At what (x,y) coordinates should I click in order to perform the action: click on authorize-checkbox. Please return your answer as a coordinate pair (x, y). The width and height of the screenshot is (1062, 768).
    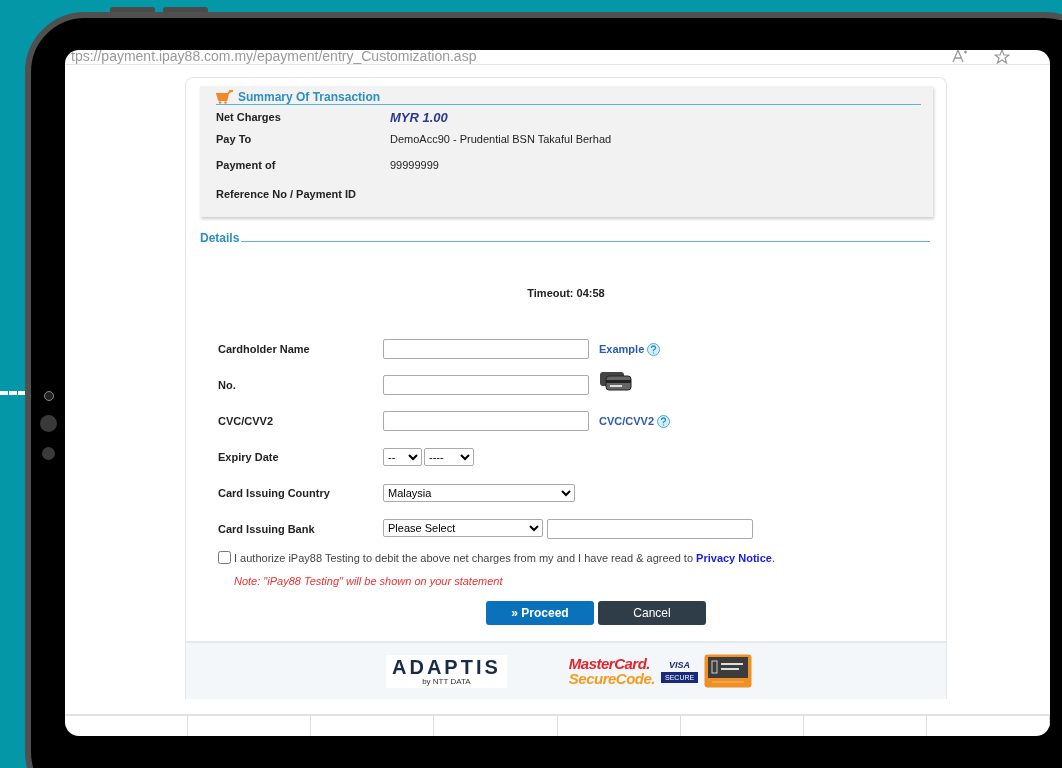
    Looking at the image, I should click on (224, 557).